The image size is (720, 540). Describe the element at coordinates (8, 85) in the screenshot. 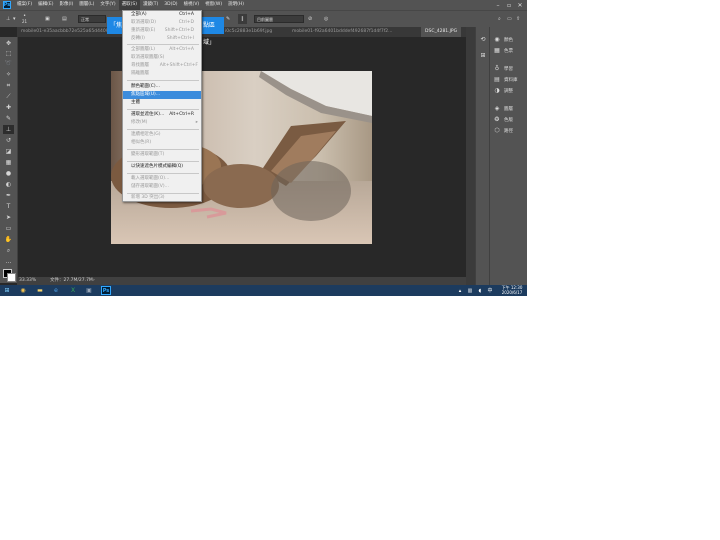

I see `crop-tool-icon: ⌗` at that location.